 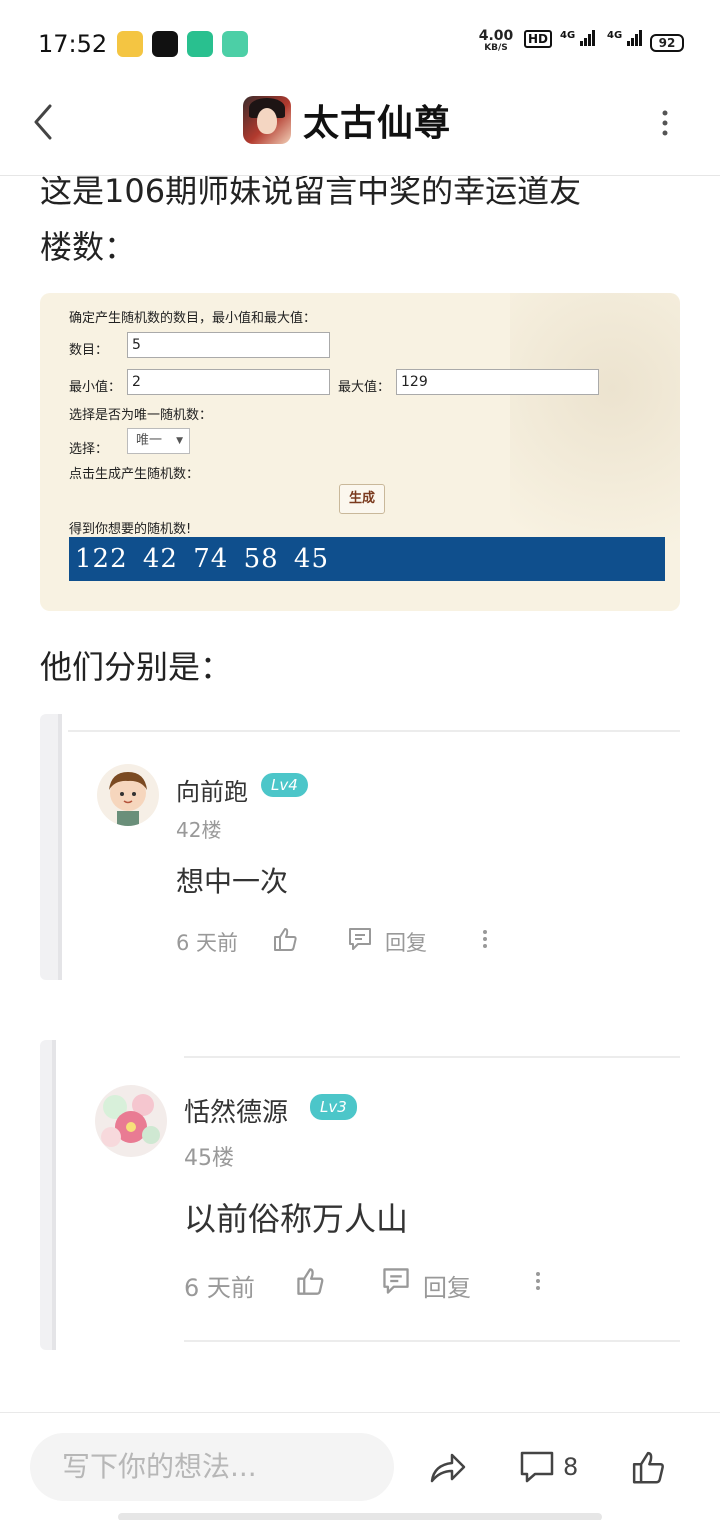 I want to click on comment-count: 8, so click(x=571, y=1467).